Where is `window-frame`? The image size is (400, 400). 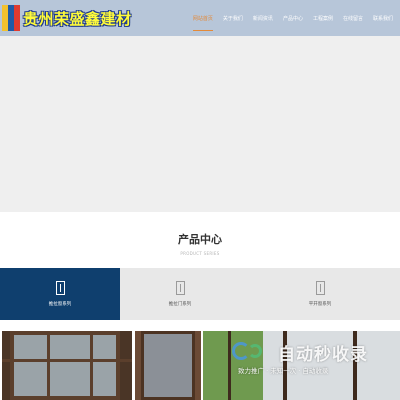
window-frame is located at coordinates (65, 365).